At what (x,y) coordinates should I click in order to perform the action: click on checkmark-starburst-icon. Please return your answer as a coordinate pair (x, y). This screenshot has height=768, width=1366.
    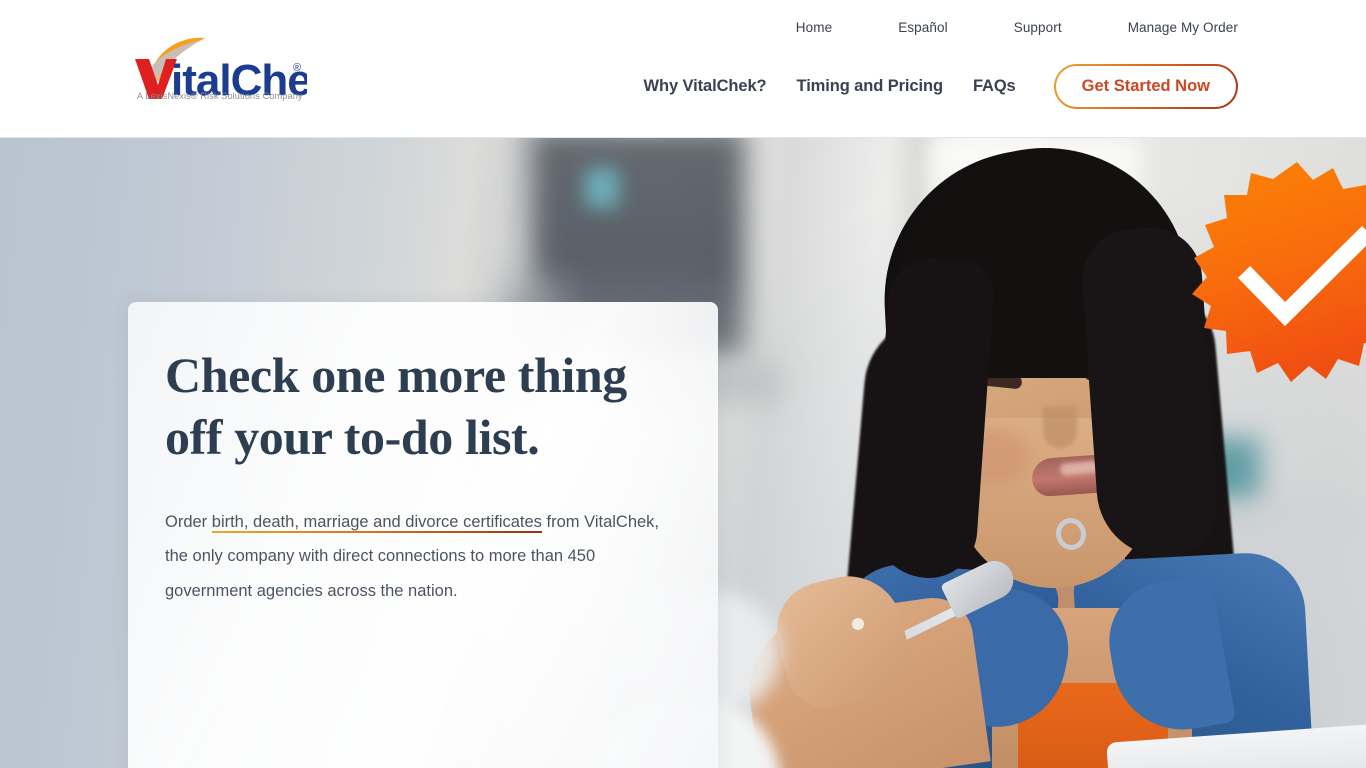
    Looking at the image, I should click on (1279, 275).